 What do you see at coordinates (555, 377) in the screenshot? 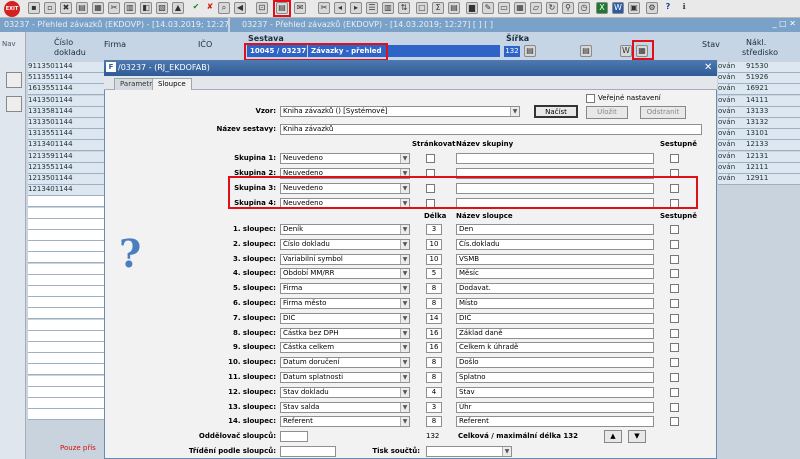
I see `column-name-input: Splatno` at bounding box center [555, 377].